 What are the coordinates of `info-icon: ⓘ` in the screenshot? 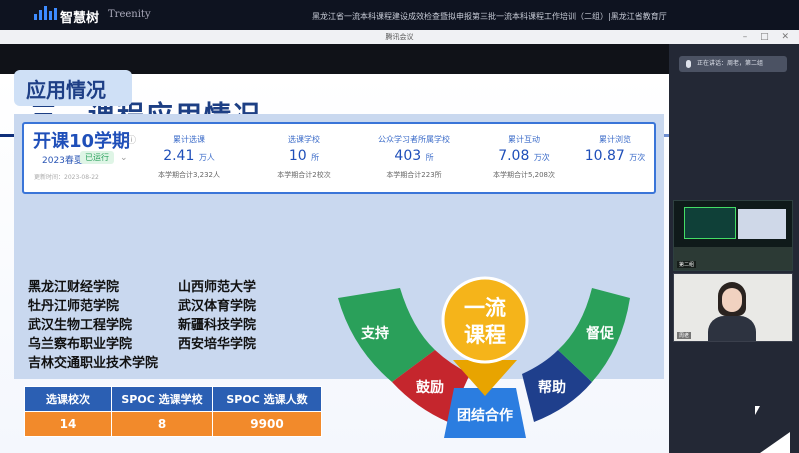 It's located at (132, 141).